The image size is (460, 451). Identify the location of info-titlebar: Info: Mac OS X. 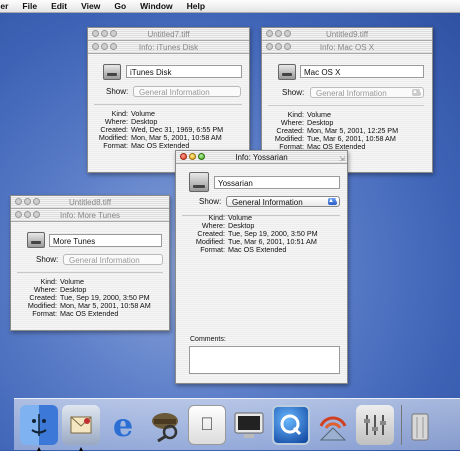
(347, 47).